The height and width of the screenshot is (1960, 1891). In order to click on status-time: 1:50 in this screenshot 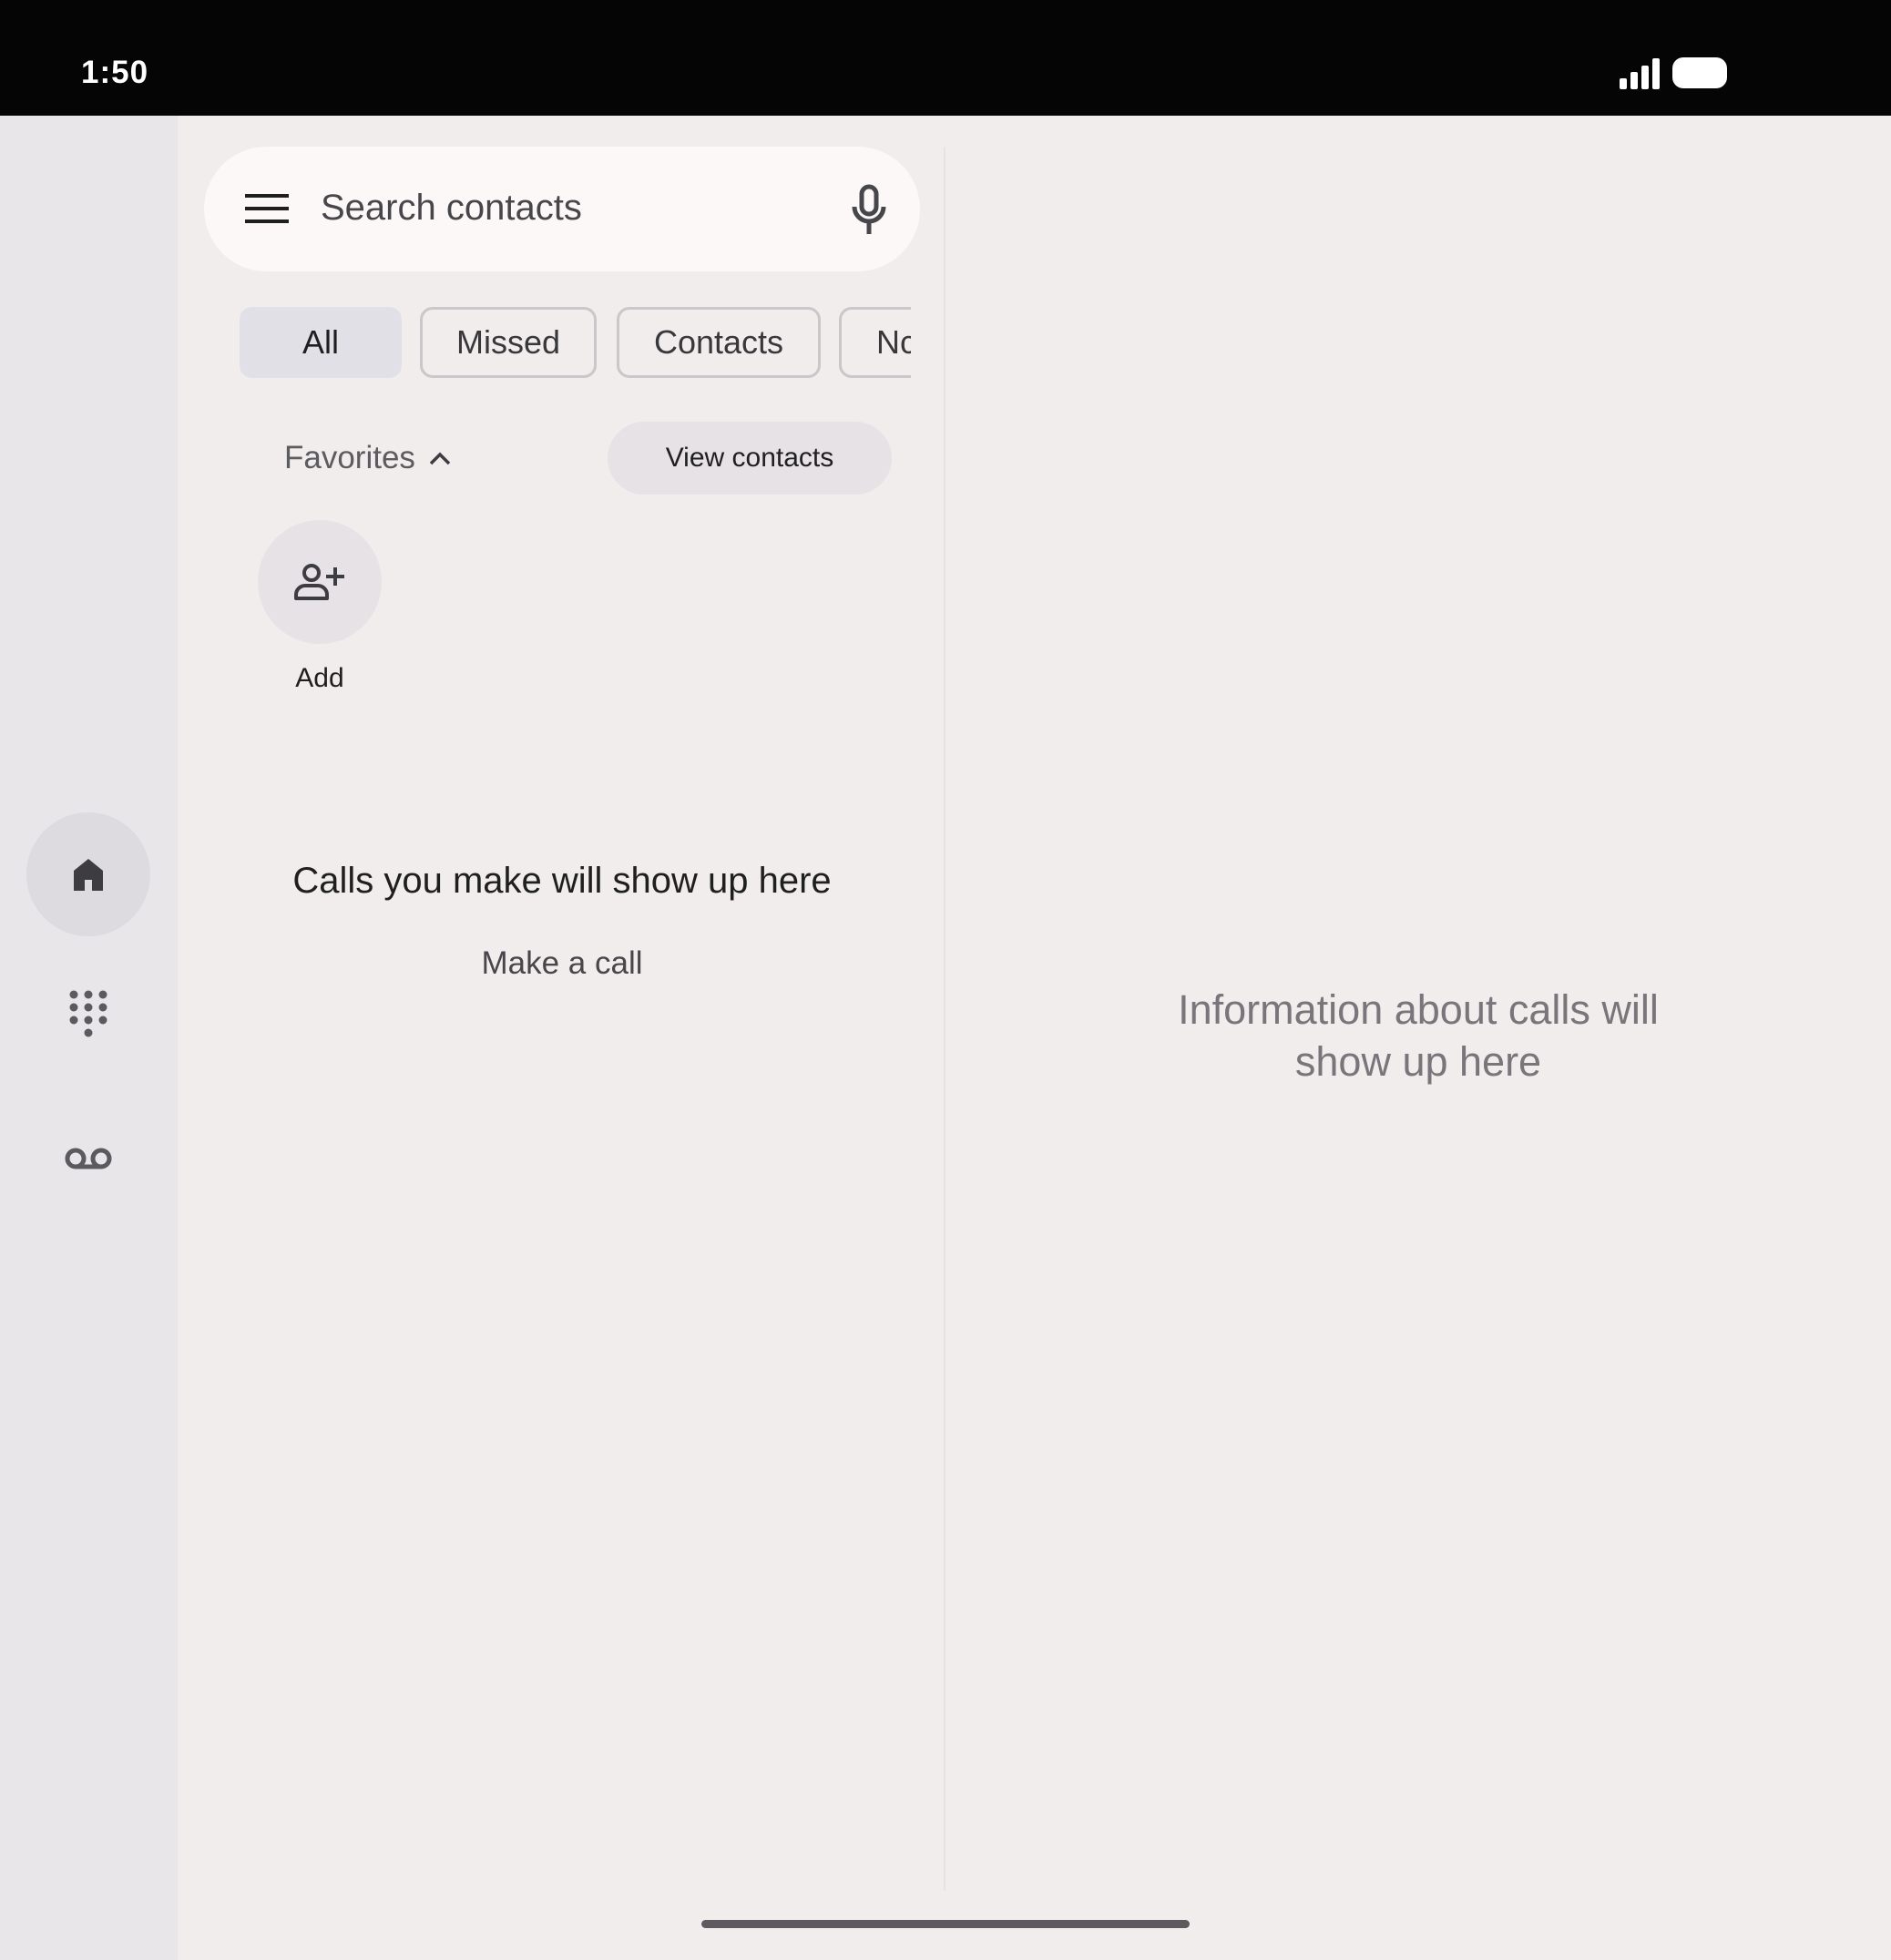, I will do `click(115, 73)`.